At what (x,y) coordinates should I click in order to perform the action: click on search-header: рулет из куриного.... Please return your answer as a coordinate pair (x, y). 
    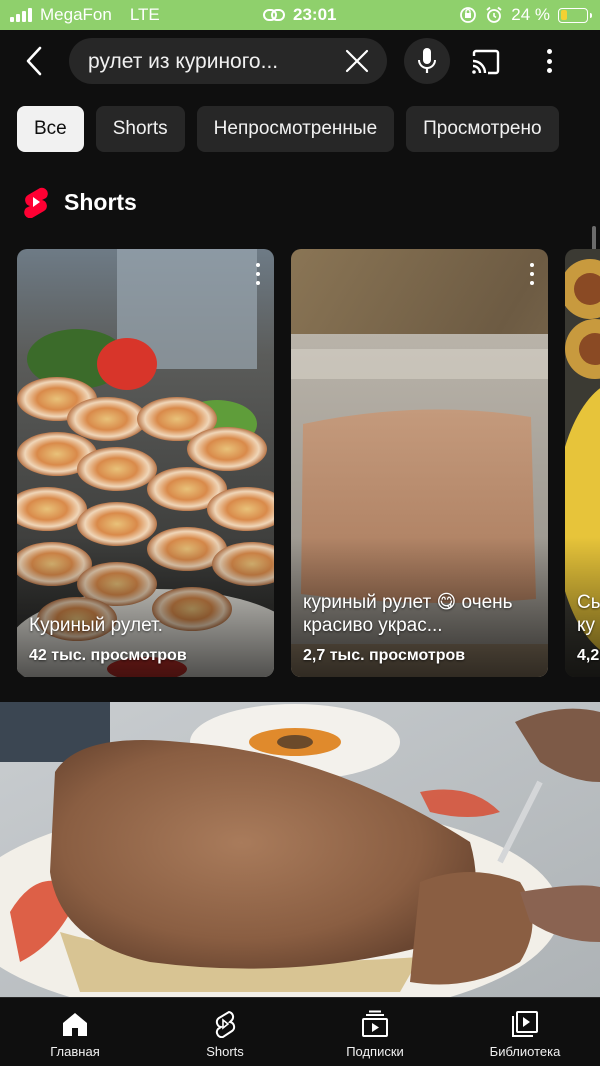
    Looking at the image, I should click on (300, 61).